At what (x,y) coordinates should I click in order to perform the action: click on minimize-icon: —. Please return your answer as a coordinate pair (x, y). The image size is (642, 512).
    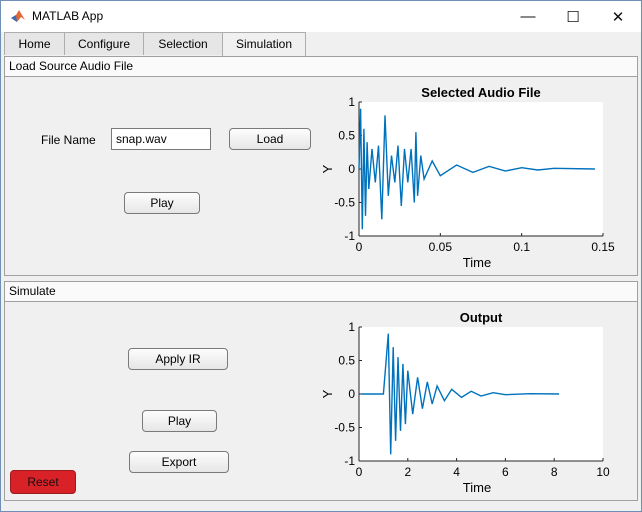
    Looking at the image, I should click on (528, 16).